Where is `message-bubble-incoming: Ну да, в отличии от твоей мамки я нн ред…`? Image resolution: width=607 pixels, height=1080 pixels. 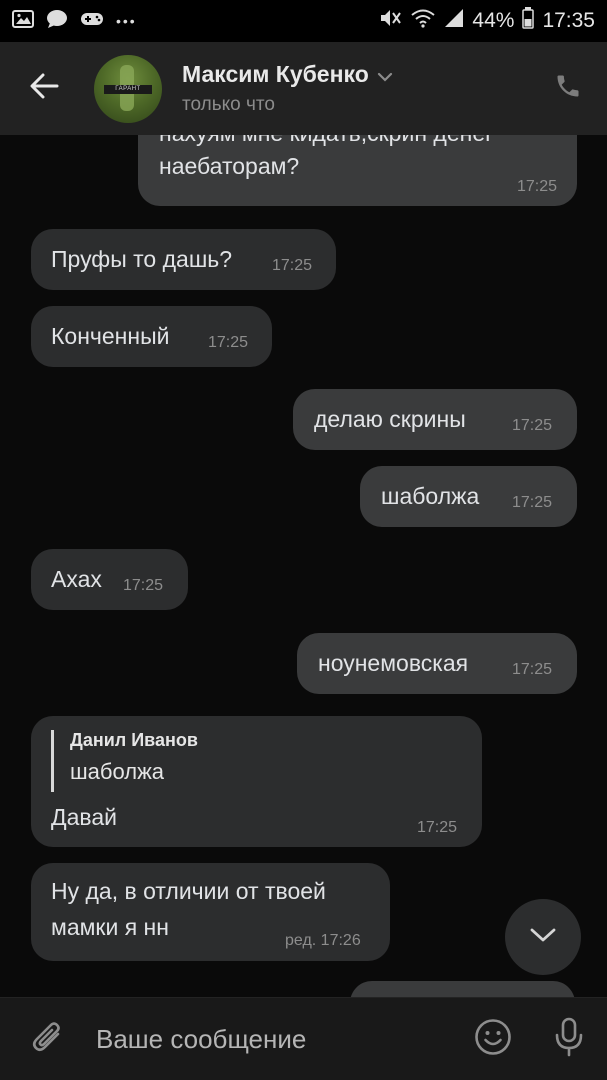 message-bubble-incoming: Ну да, в отличии от твоей мамки я нн ред… is located at coordinates (210, 912).